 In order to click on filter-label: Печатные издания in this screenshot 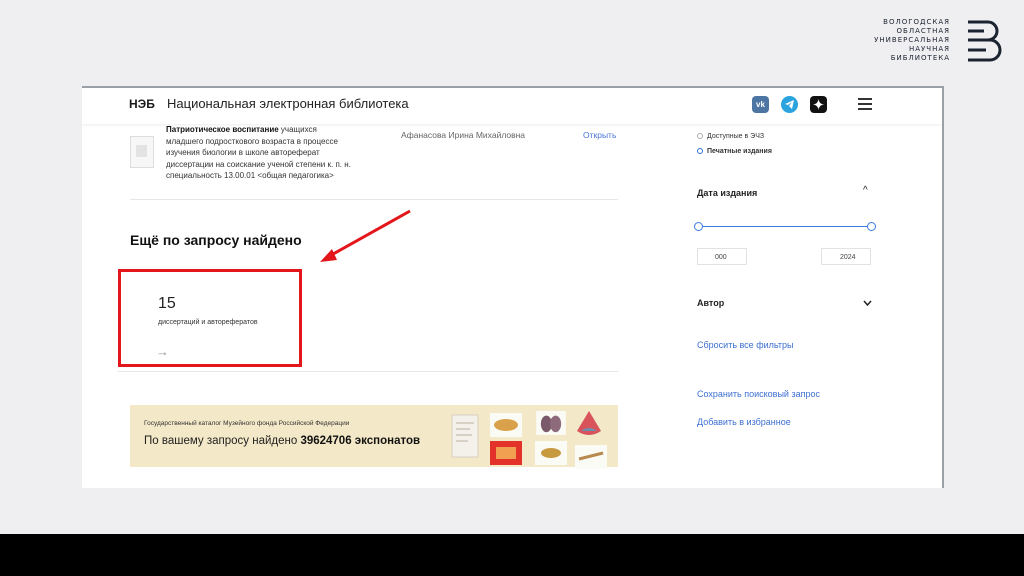, I will do `click(739, 151)`.